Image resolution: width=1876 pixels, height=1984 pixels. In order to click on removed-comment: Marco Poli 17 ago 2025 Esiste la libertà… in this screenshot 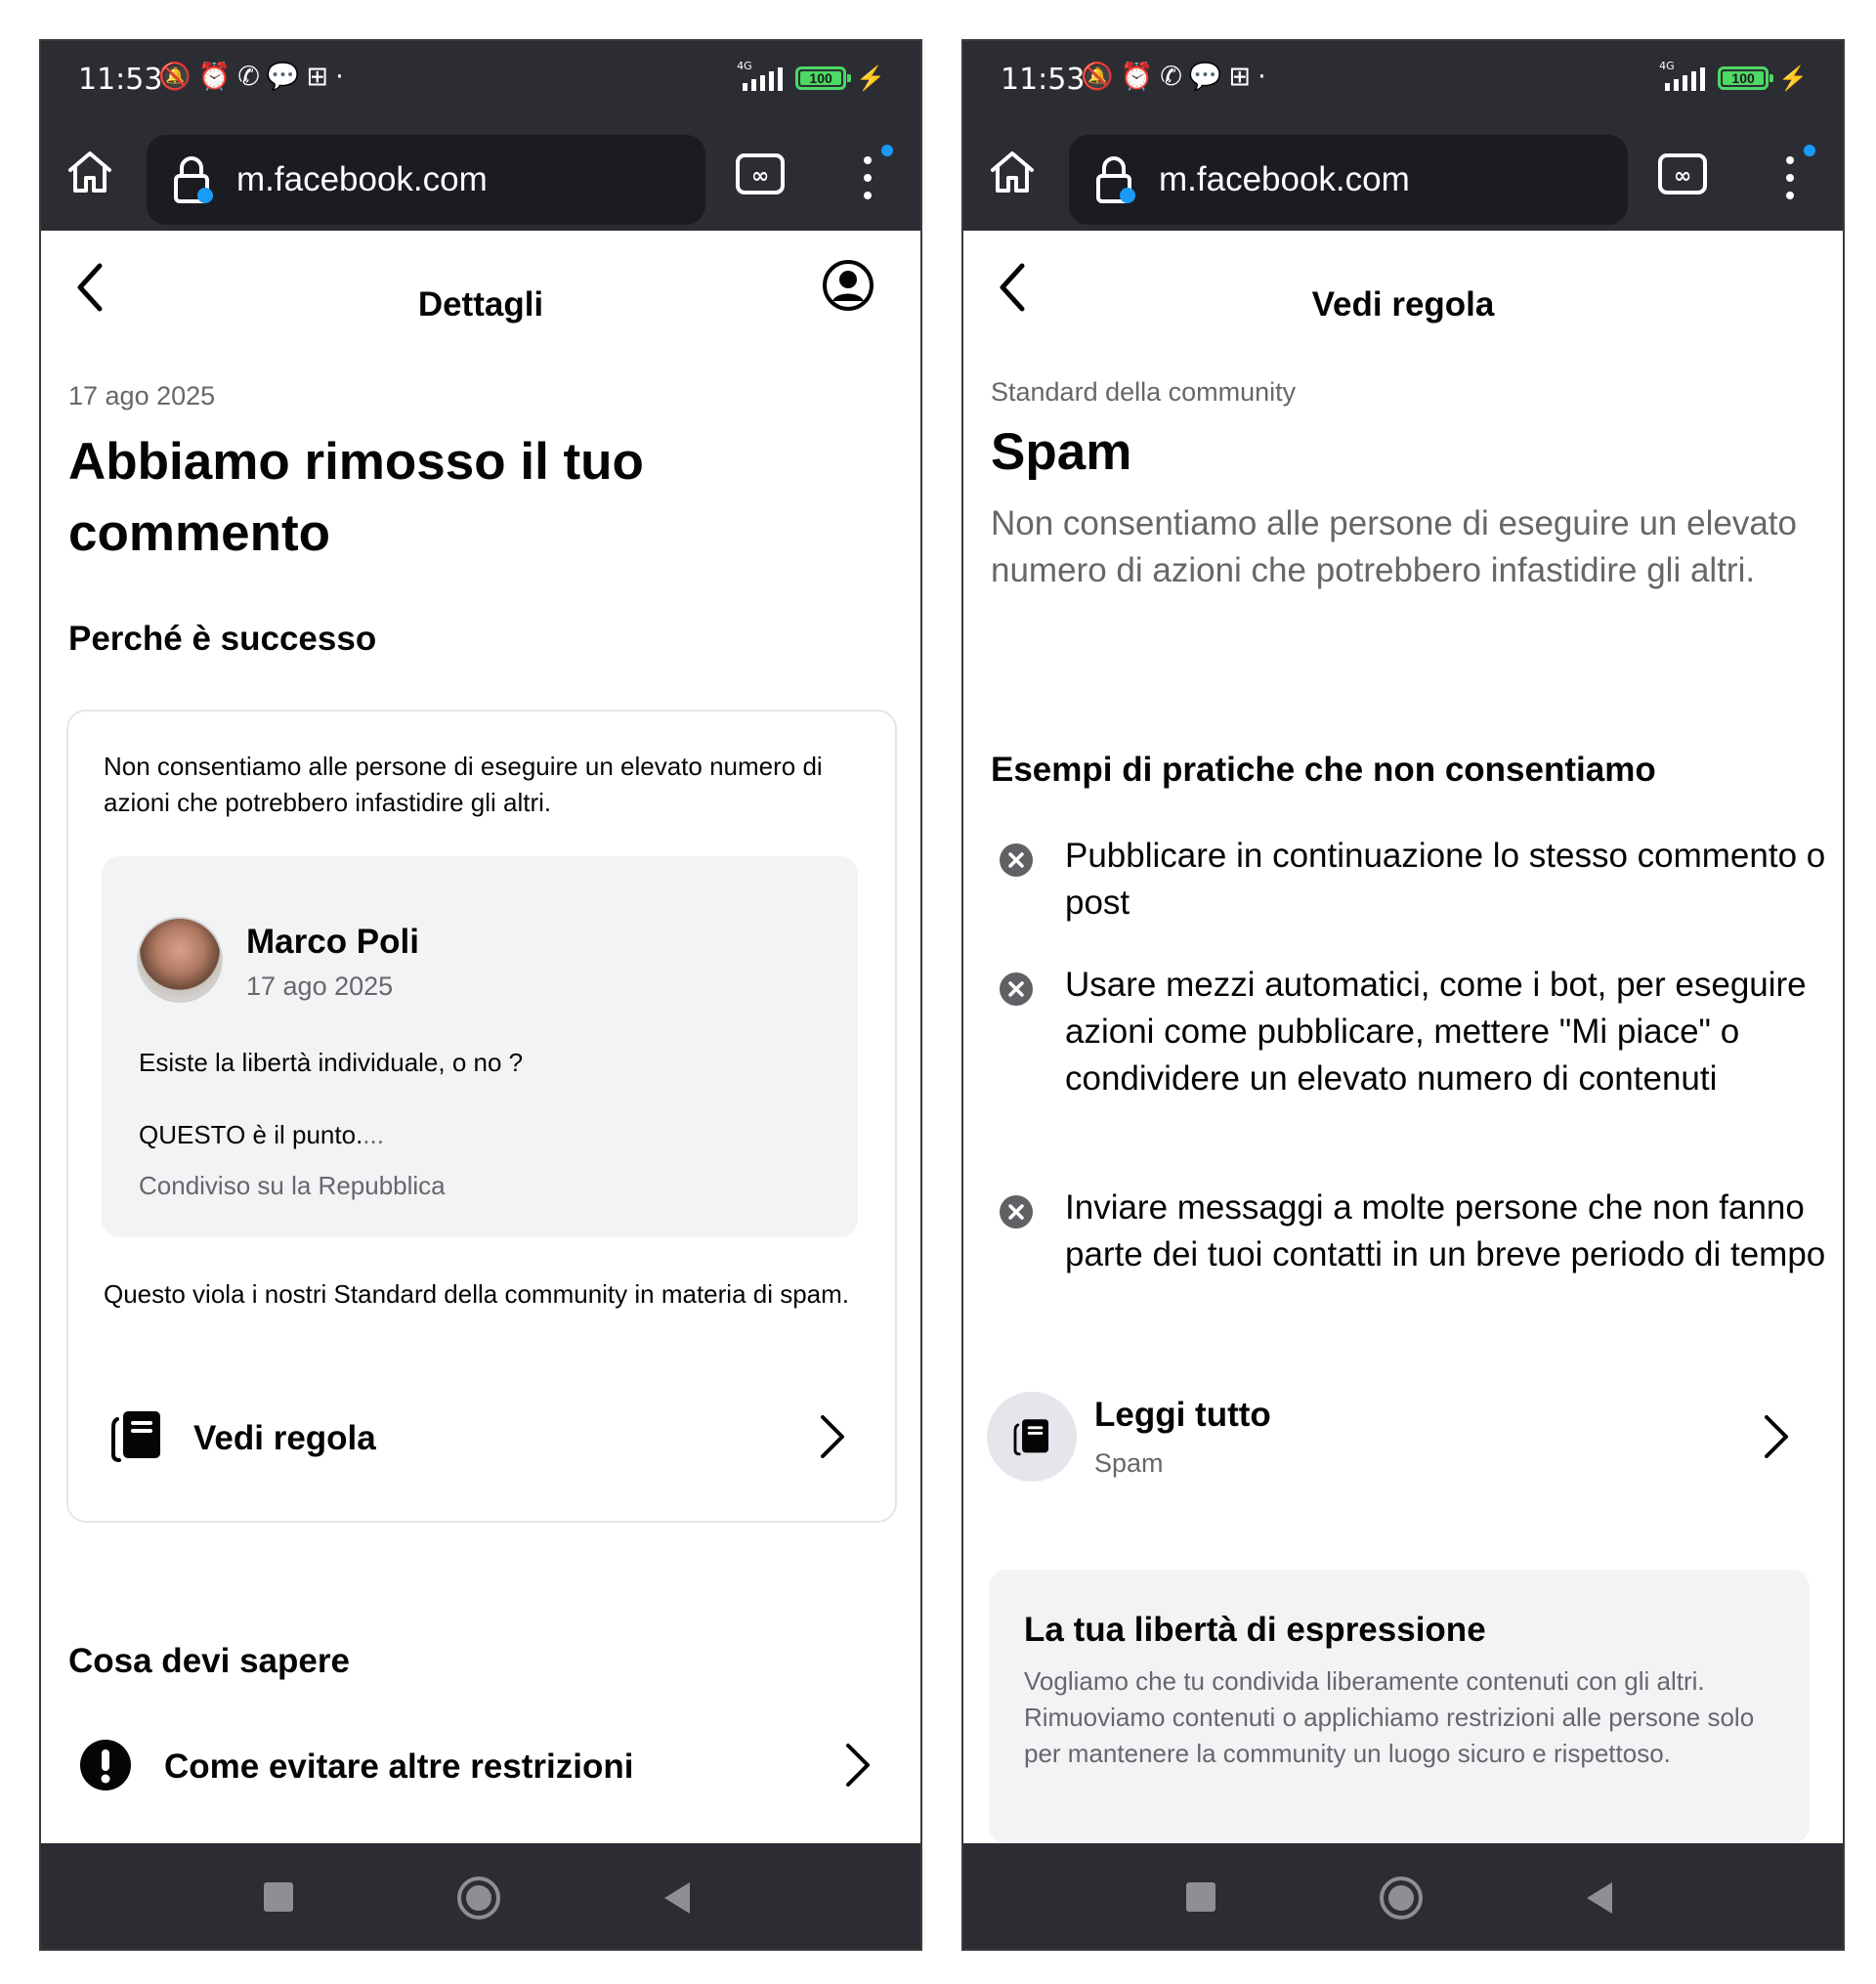, I will do `click(480, 1046)`.